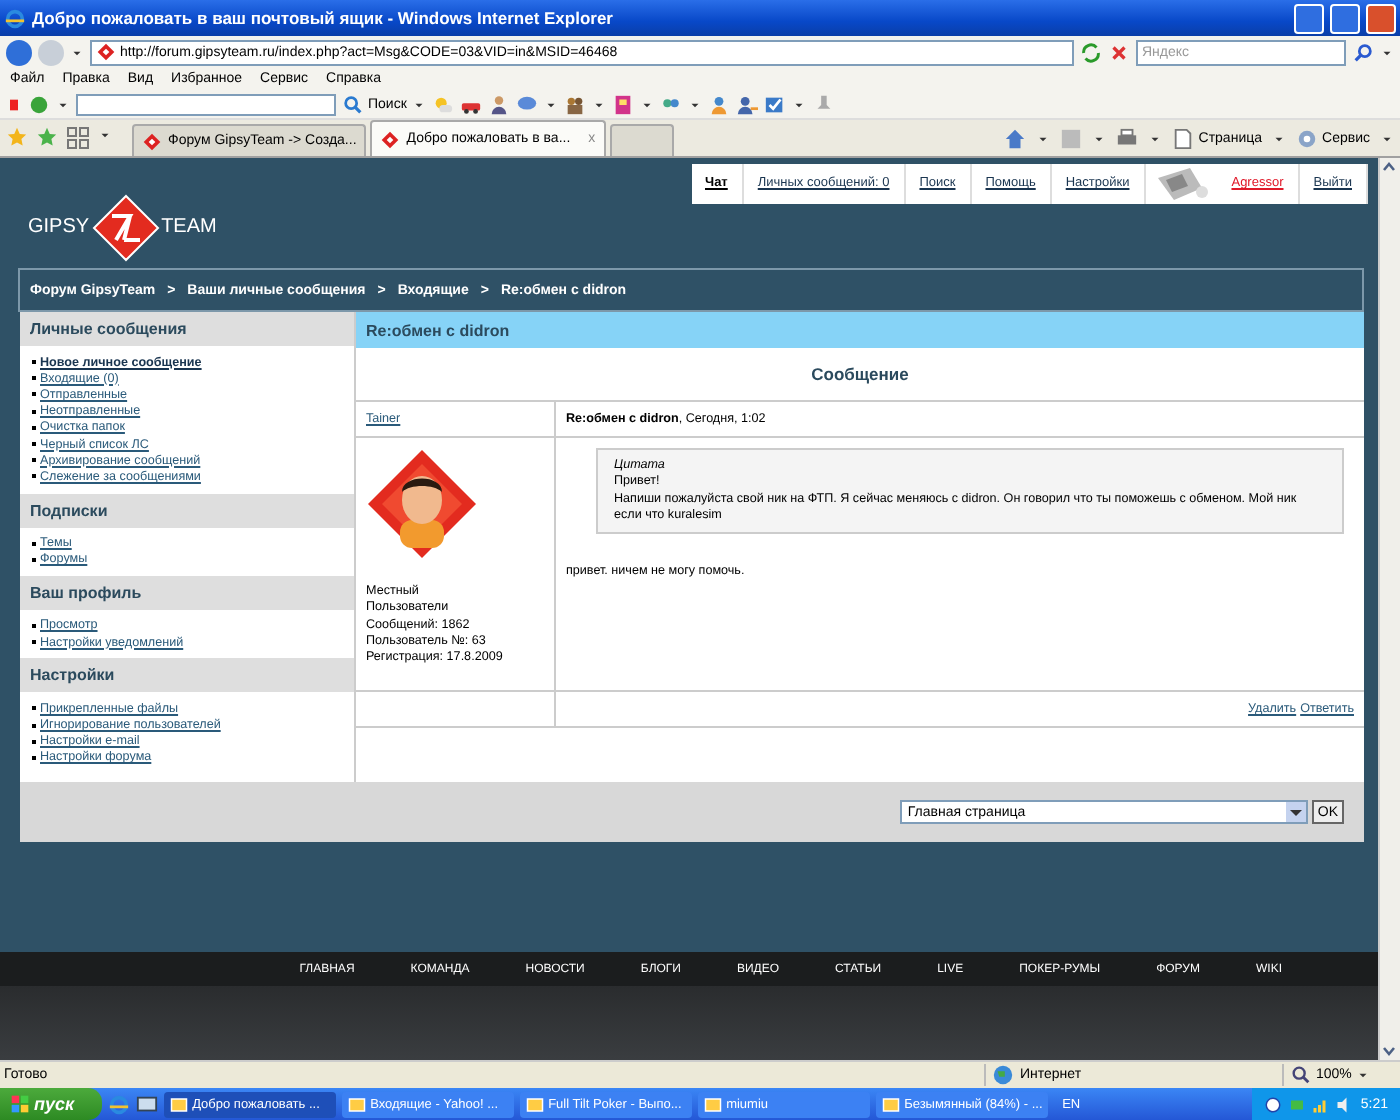 The height and width of the screenshot is (1120, 1400). What do you see at coordinates (860, 330) in the screenshot?
I see `panel-title: Re:обмен с didron` at bounding box center [860, 330].